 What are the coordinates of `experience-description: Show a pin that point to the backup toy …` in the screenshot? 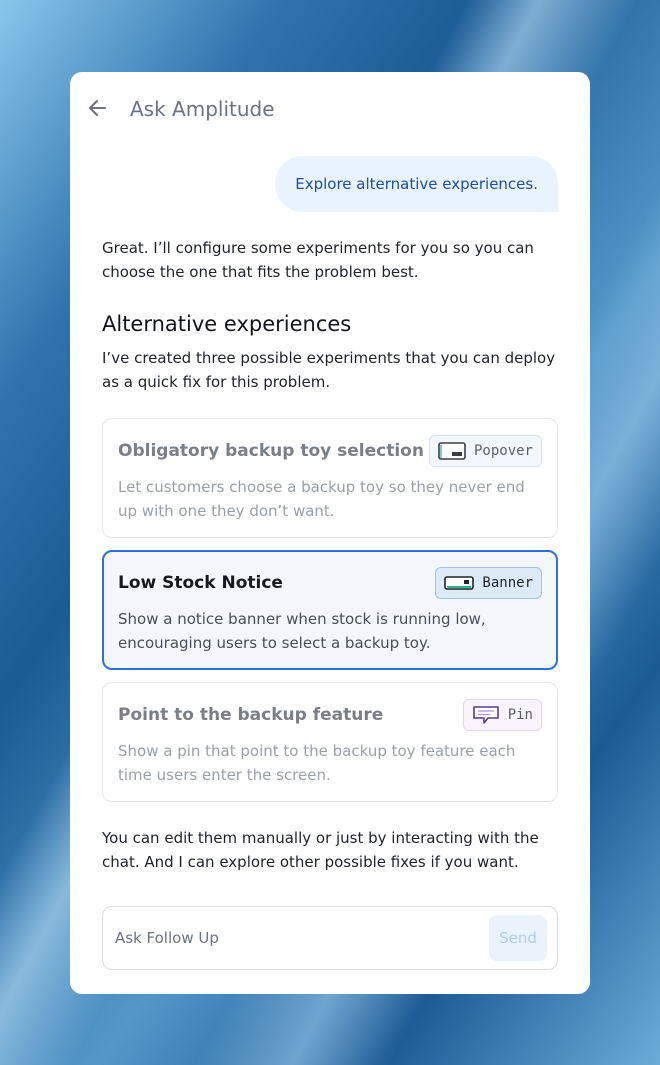 It's located at (317, 763).